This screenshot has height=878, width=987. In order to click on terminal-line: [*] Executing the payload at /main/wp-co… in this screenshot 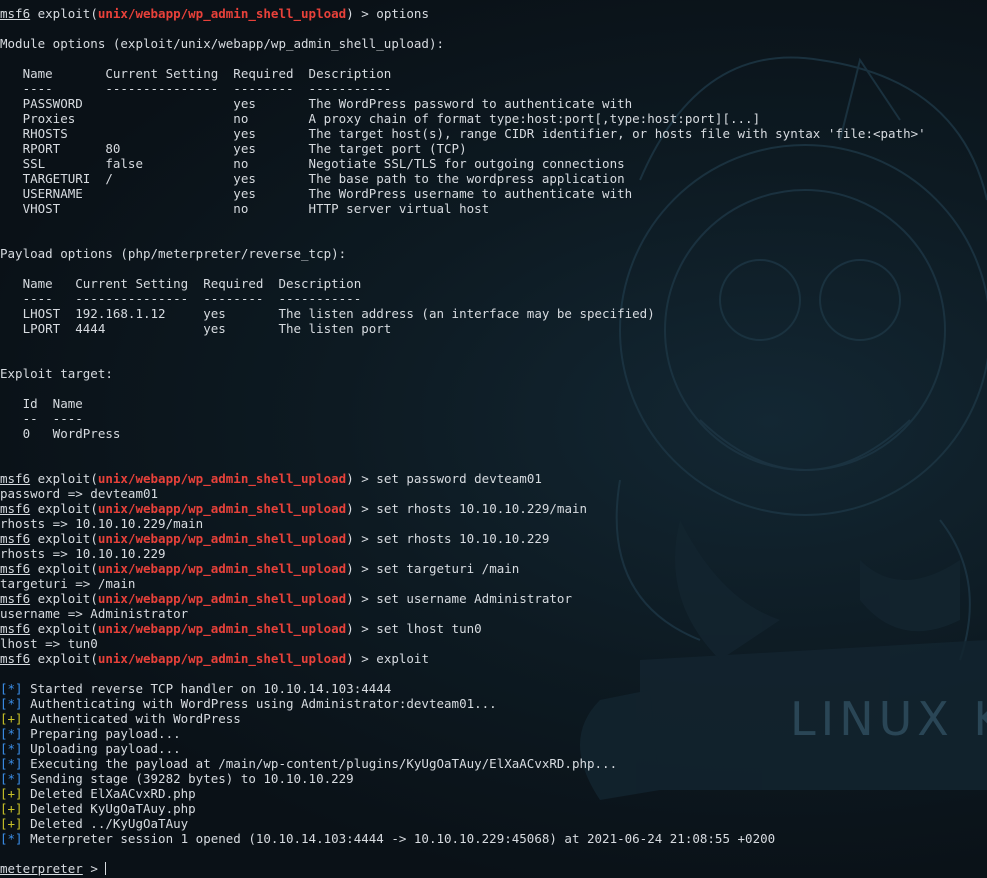, I will do `click(493, 763)`.